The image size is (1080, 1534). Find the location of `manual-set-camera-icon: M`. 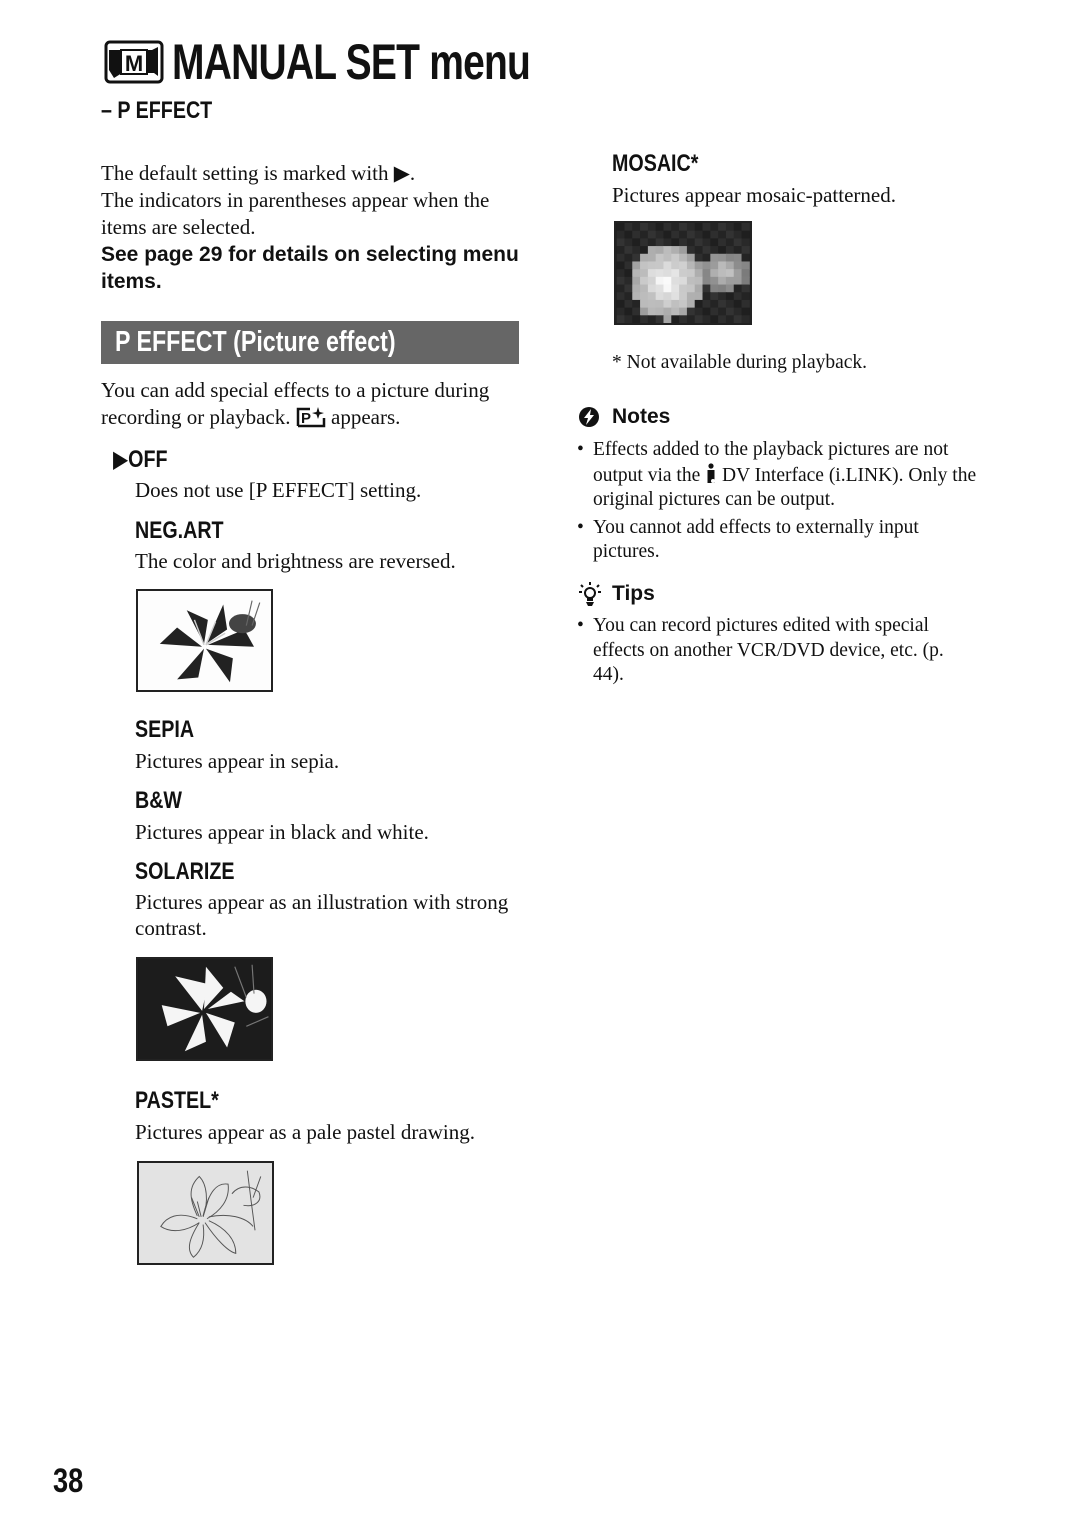

manual-set-camera-icon: M is located at coordinates (134, 62).